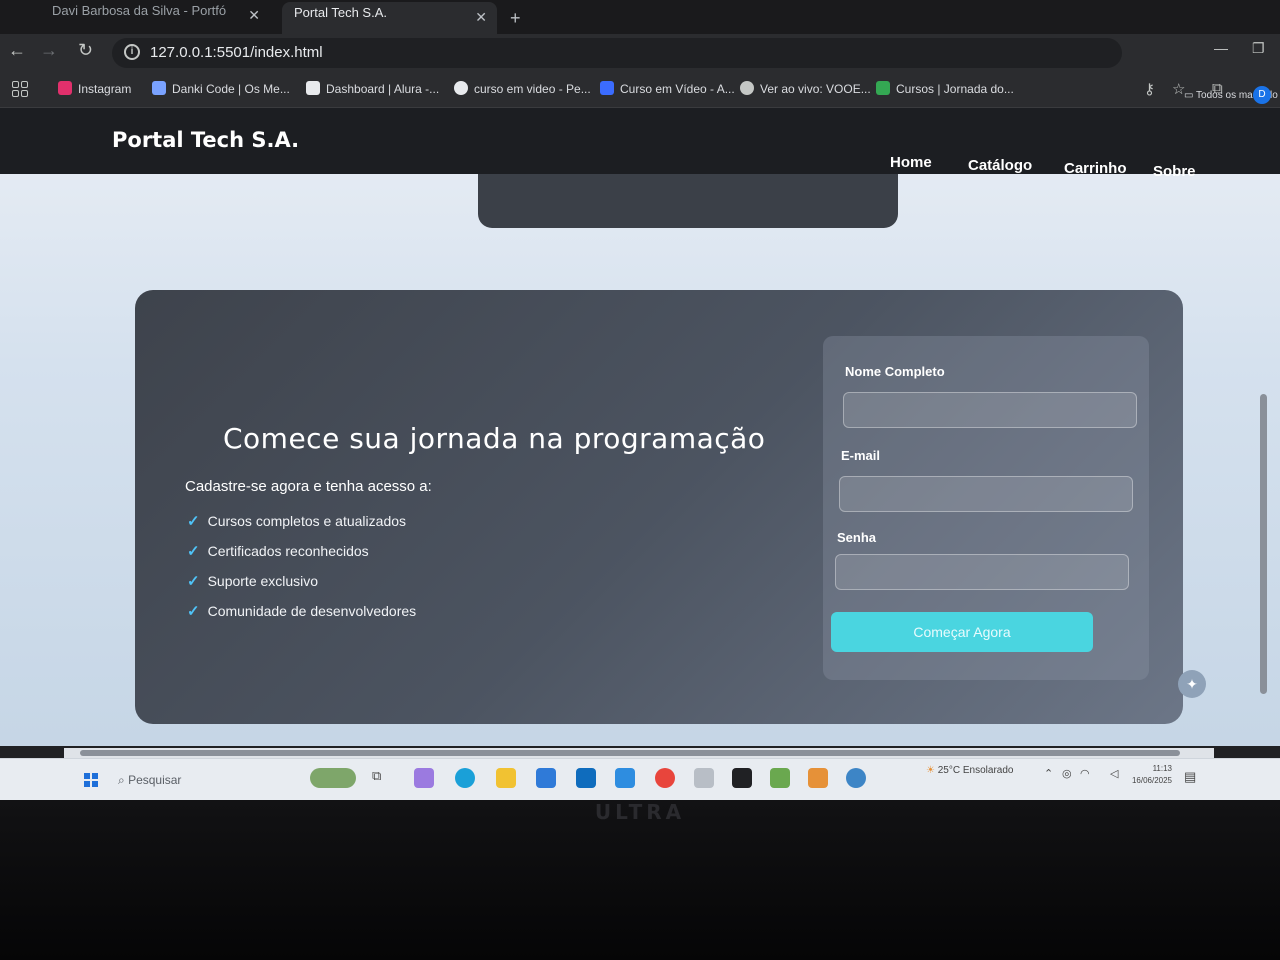 The image size is (1280, 960). I want to click on site-logo: Portal Tech S.A., so click(205, 140).